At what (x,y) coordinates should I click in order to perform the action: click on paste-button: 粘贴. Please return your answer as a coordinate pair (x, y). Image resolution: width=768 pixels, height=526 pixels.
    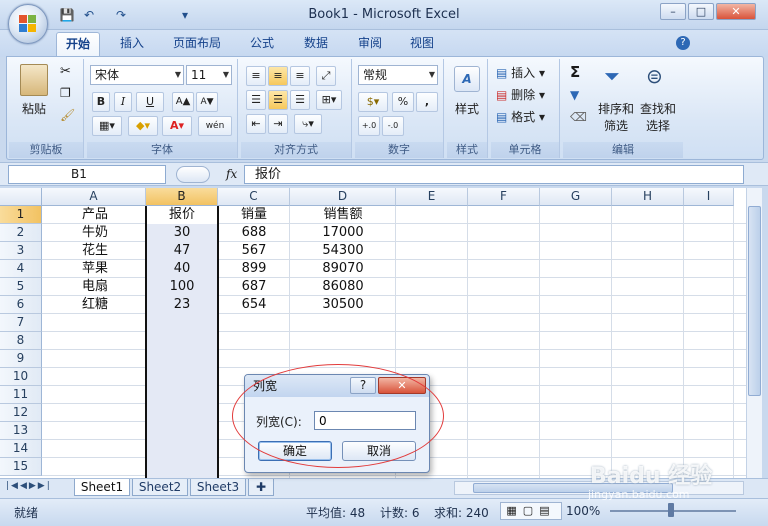
    Looking at the image, I should click on (34, 108).